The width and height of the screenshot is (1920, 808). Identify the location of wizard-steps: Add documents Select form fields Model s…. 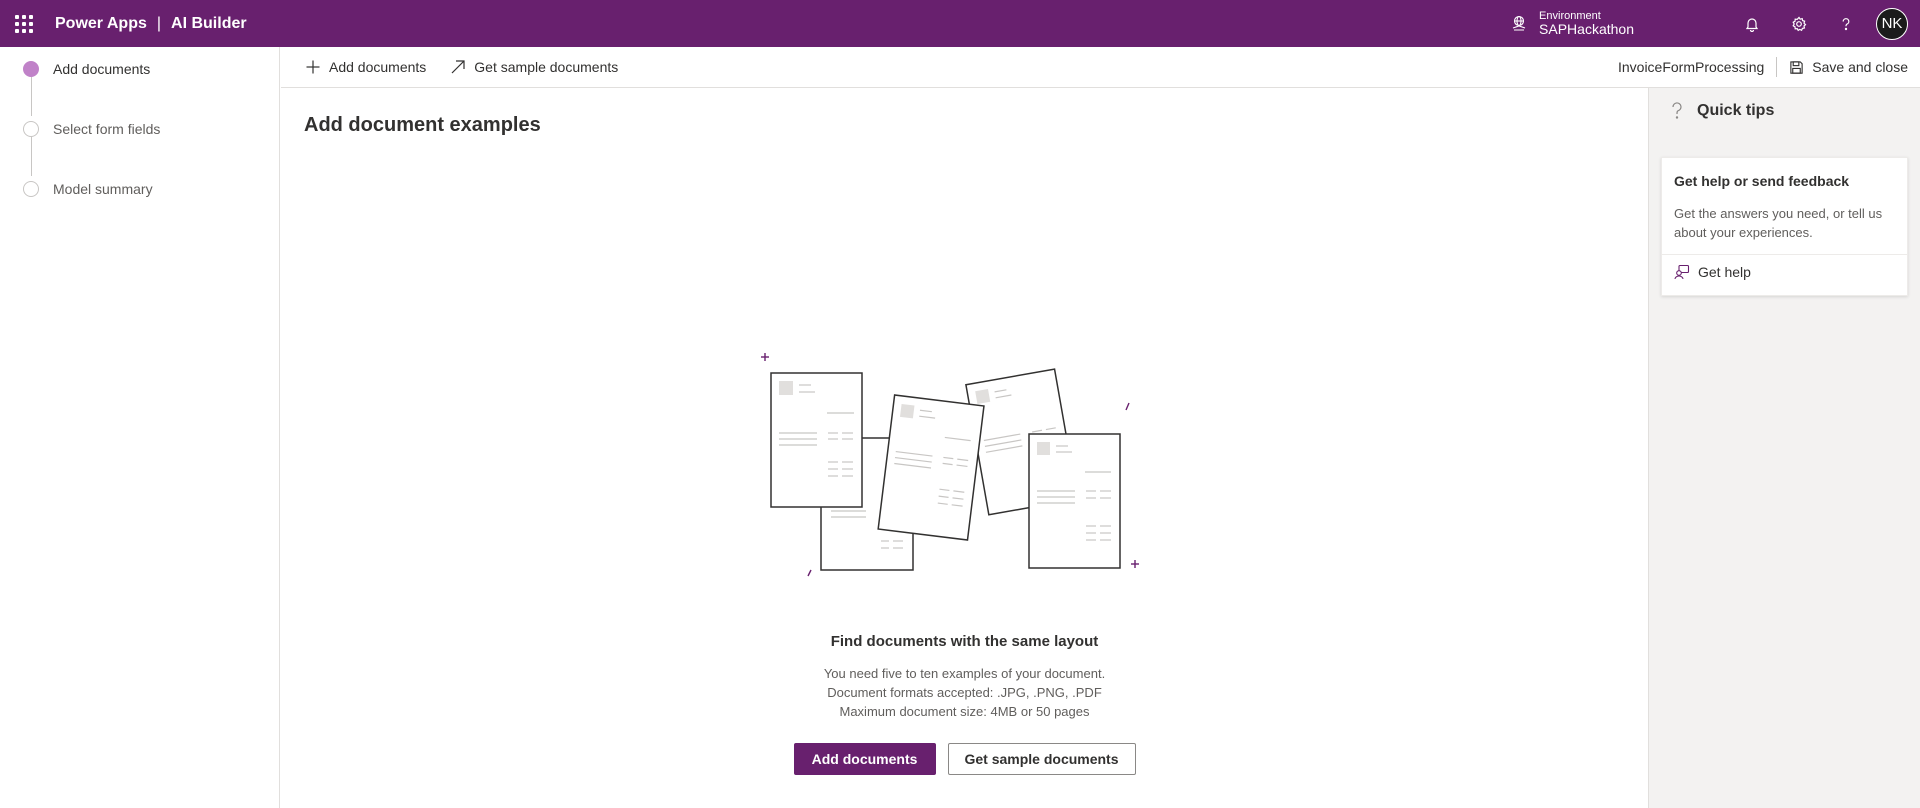
(140, 427).